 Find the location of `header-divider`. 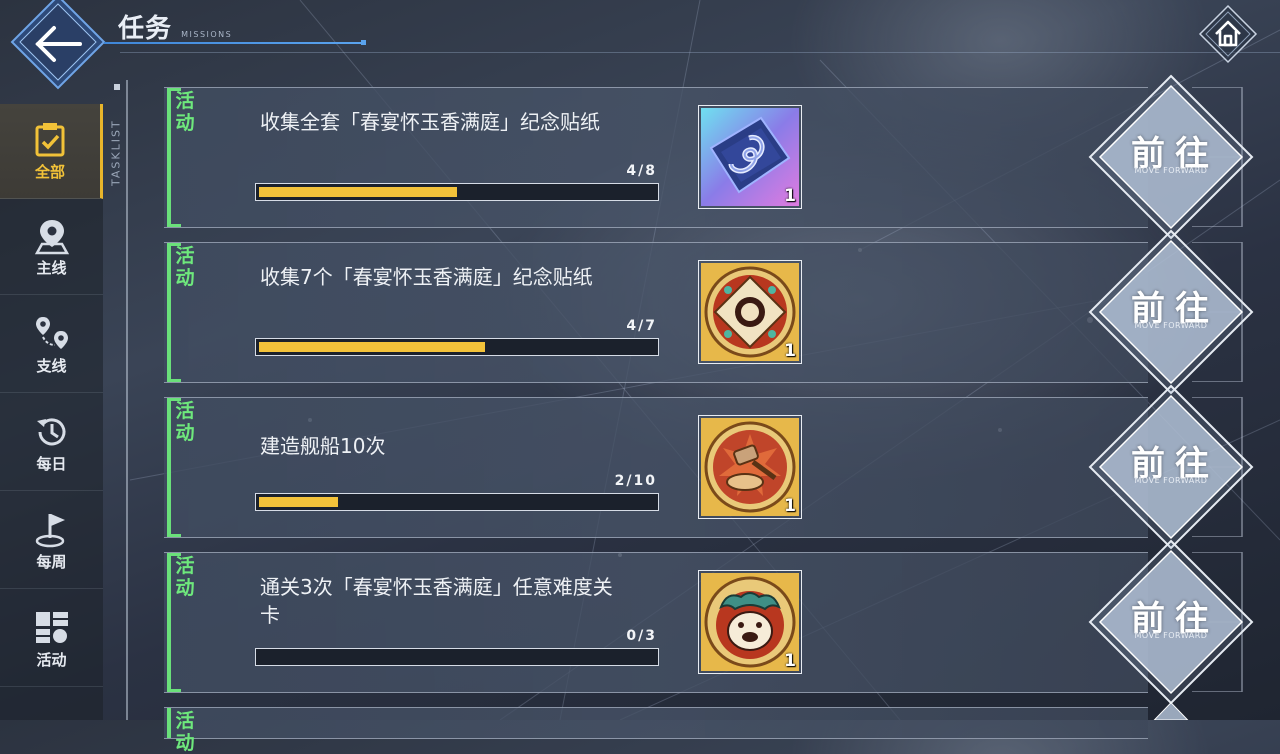

header-divider is located at coordinates (700, 52).